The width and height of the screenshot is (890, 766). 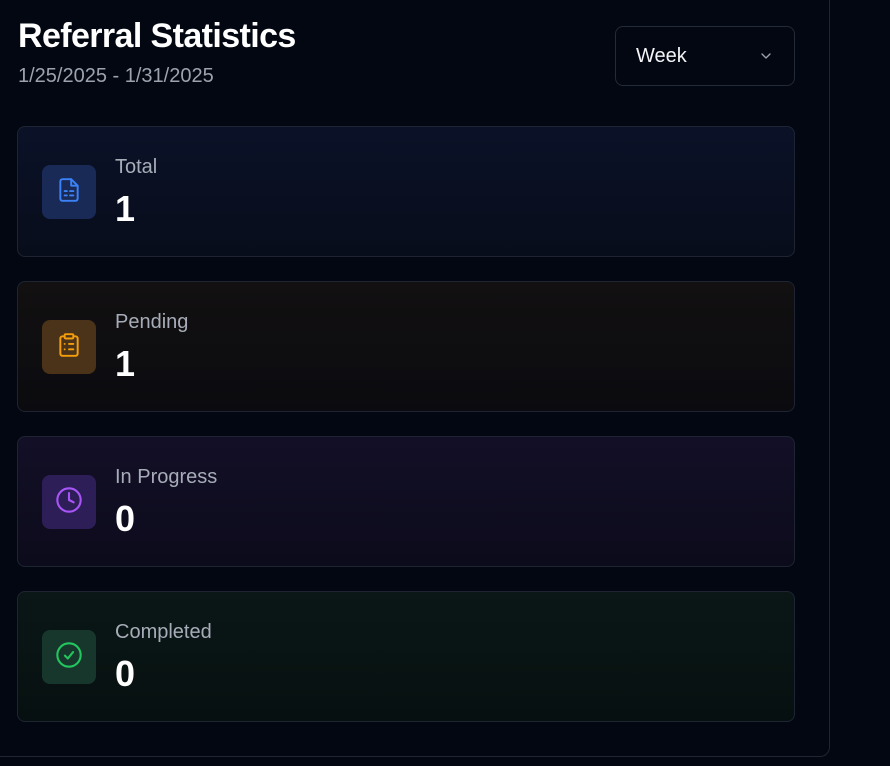 I want to click on stat-label: In Progress, so click(x=166, y=477).